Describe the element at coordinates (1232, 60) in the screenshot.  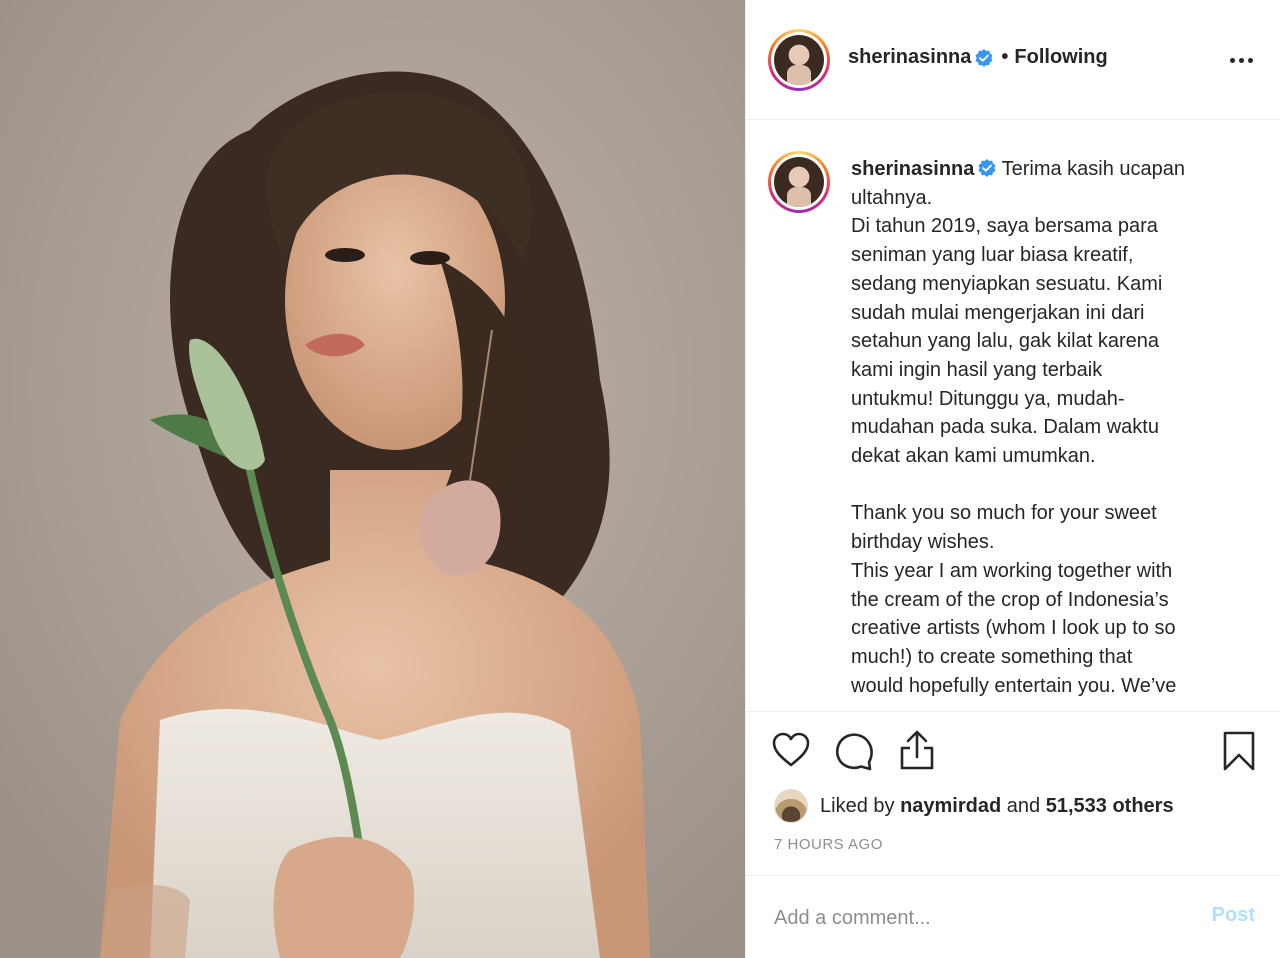
I see `more-horizontal-icon` at that location.